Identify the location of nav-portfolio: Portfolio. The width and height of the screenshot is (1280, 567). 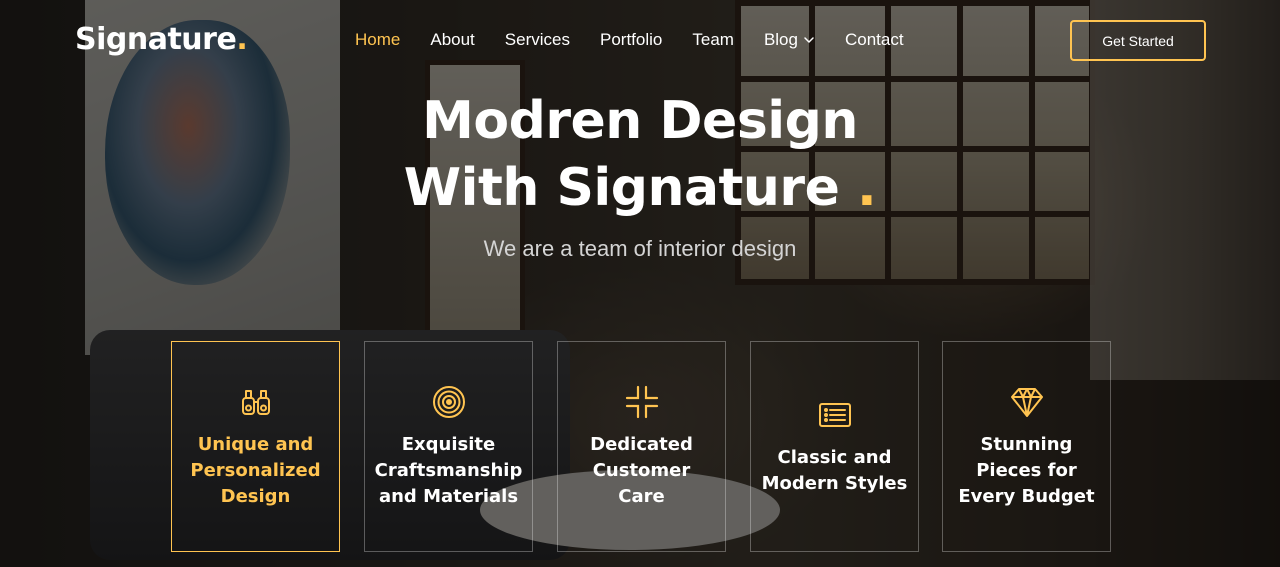
(631, 40).